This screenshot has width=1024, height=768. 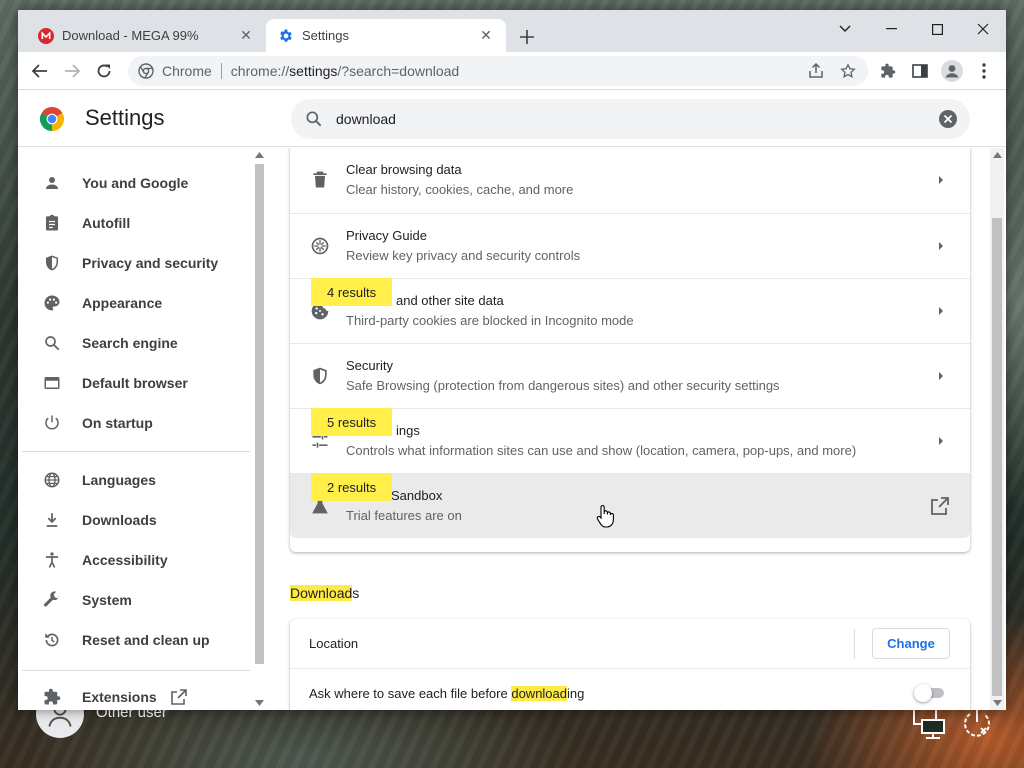 What do you see at coordinates (937, 29) in the screenshot?
I see `maximize-button` at bounding box center [937, 29].